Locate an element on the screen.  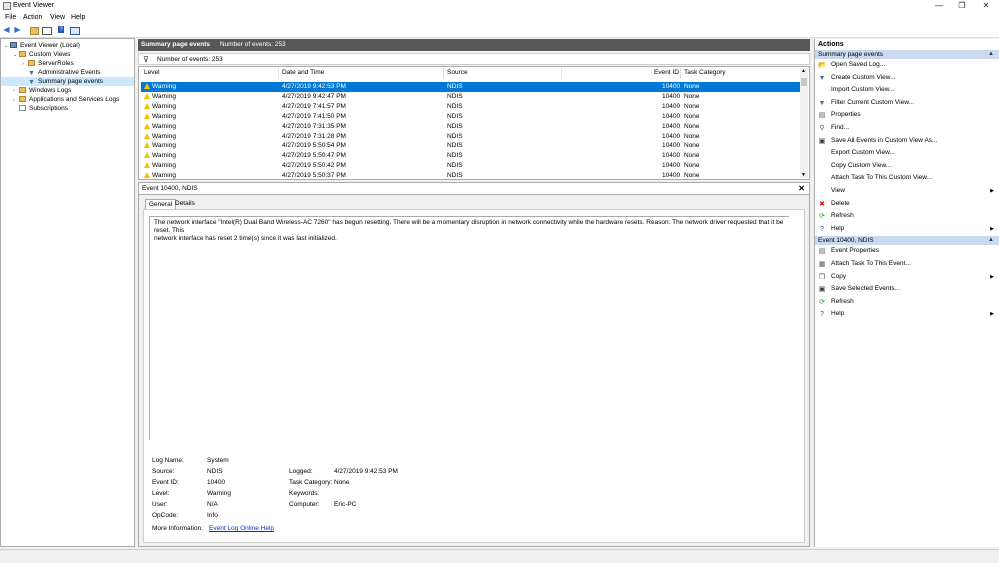
warning-icon is located at coordinates (147, 155).